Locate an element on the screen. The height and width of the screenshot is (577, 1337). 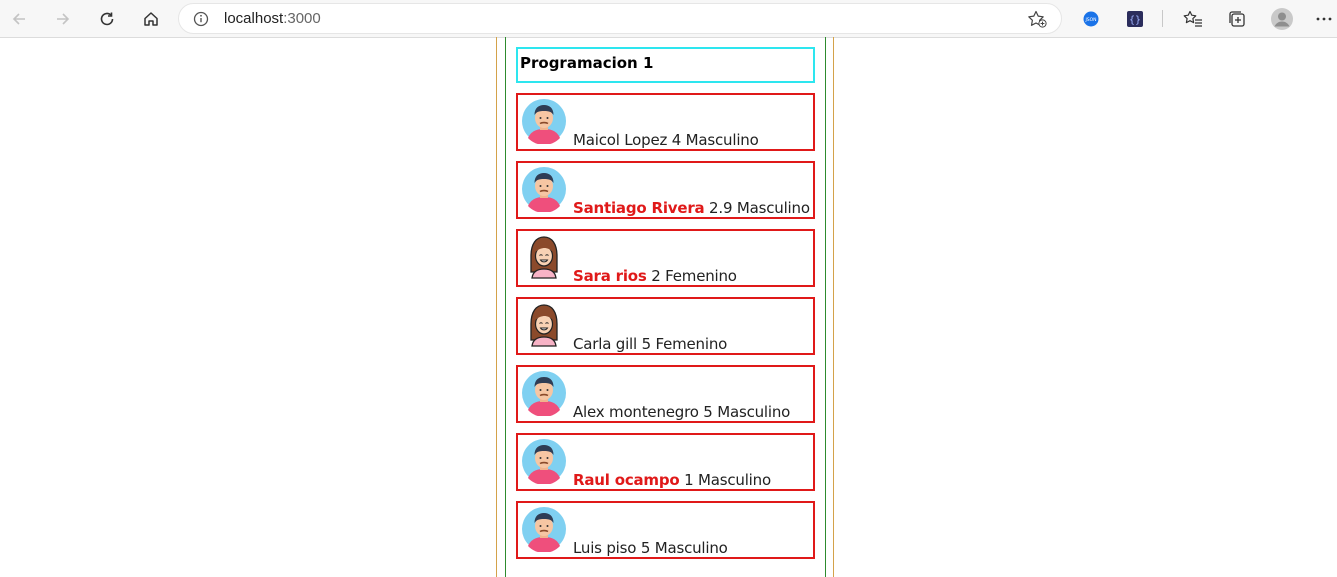
arrow-right-icon is located at coordinates (63, 19).